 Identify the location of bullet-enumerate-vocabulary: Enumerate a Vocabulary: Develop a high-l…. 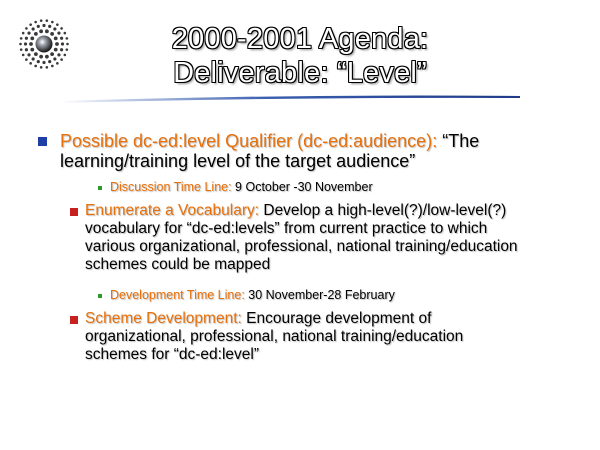
(325, 238).